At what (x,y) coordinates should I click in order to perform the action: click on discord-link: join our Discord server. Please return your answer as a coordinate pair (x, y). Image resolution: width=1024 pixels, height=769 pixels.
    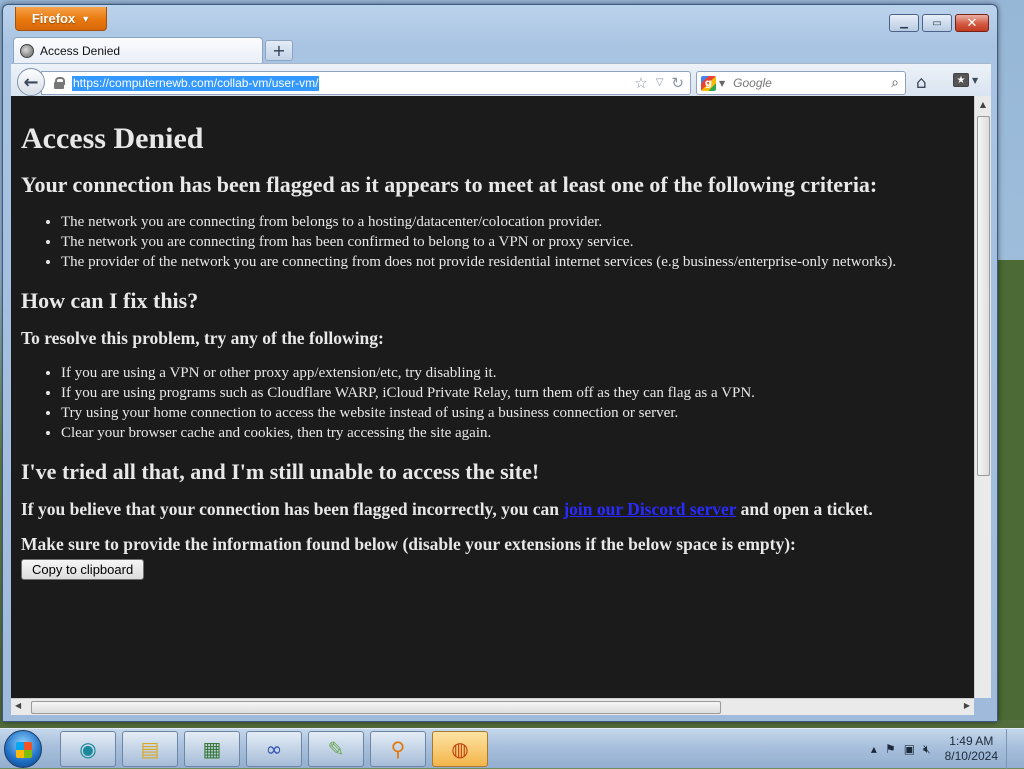
    Looking at the image, I should click on (649, 509).